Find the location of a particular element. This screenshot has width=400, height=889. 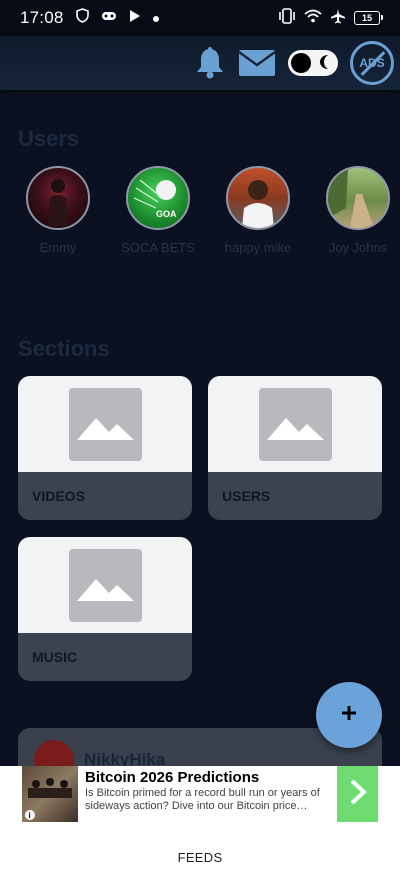

dark-mode-toggle is located at coordinates (313, 63).